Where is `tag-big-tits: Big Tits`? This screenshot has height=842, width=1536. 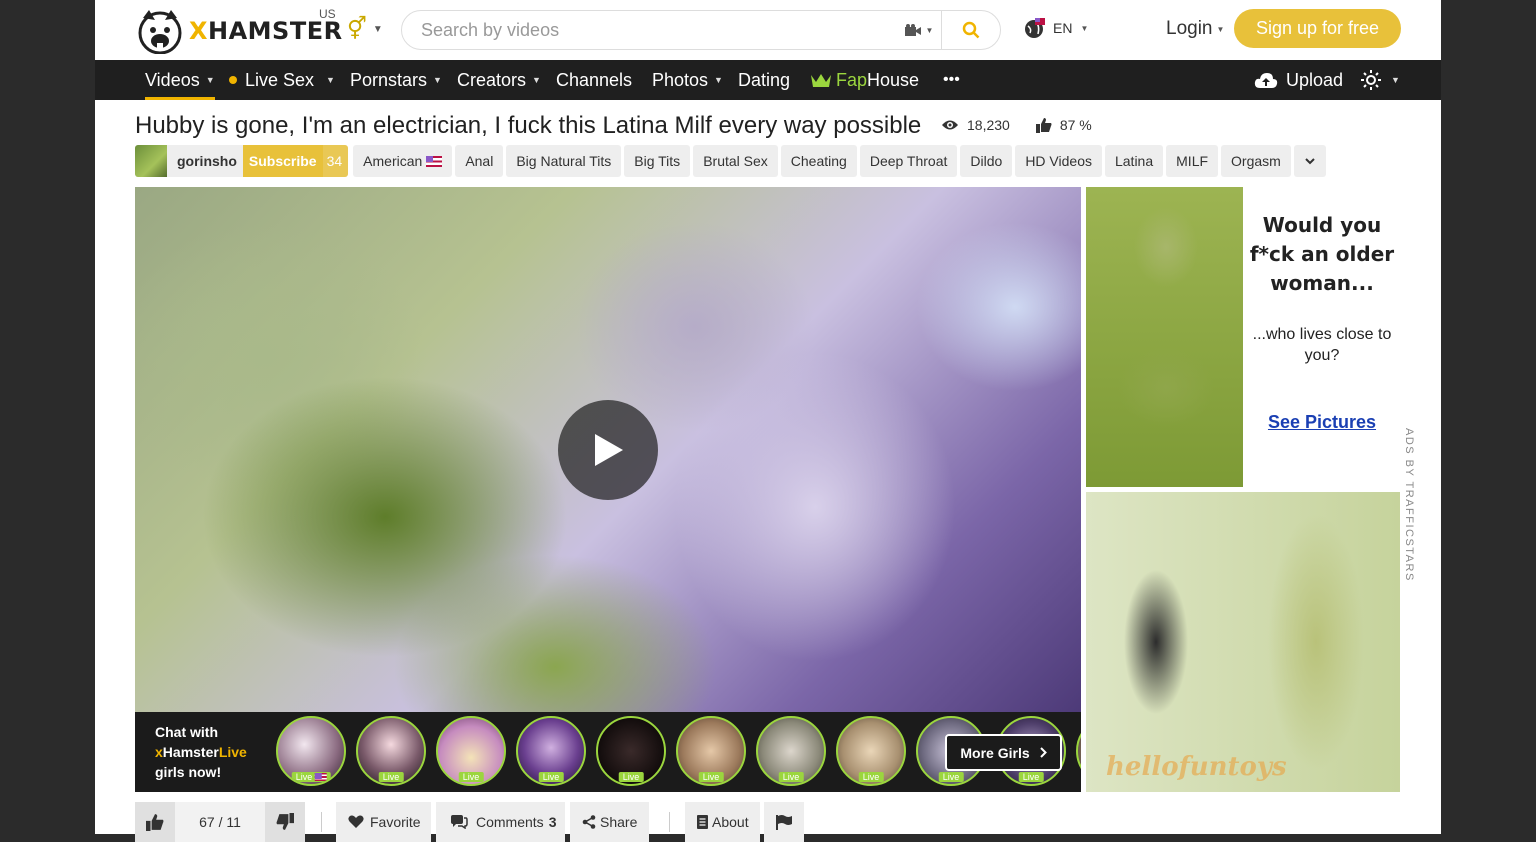
tag-big-tits: Big Tits is located at coordinates (657, 161).